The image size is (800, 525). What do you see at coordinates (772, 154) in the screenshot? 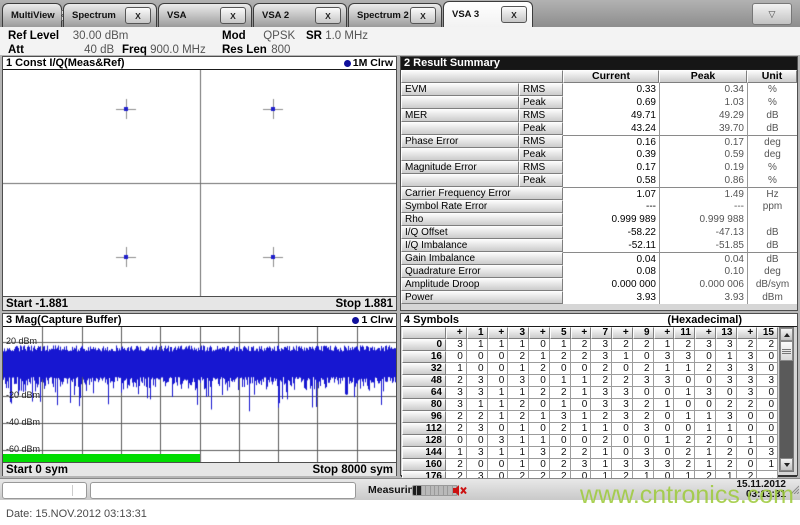
I see `result-unit: deg` at bounding box center [772, 154].